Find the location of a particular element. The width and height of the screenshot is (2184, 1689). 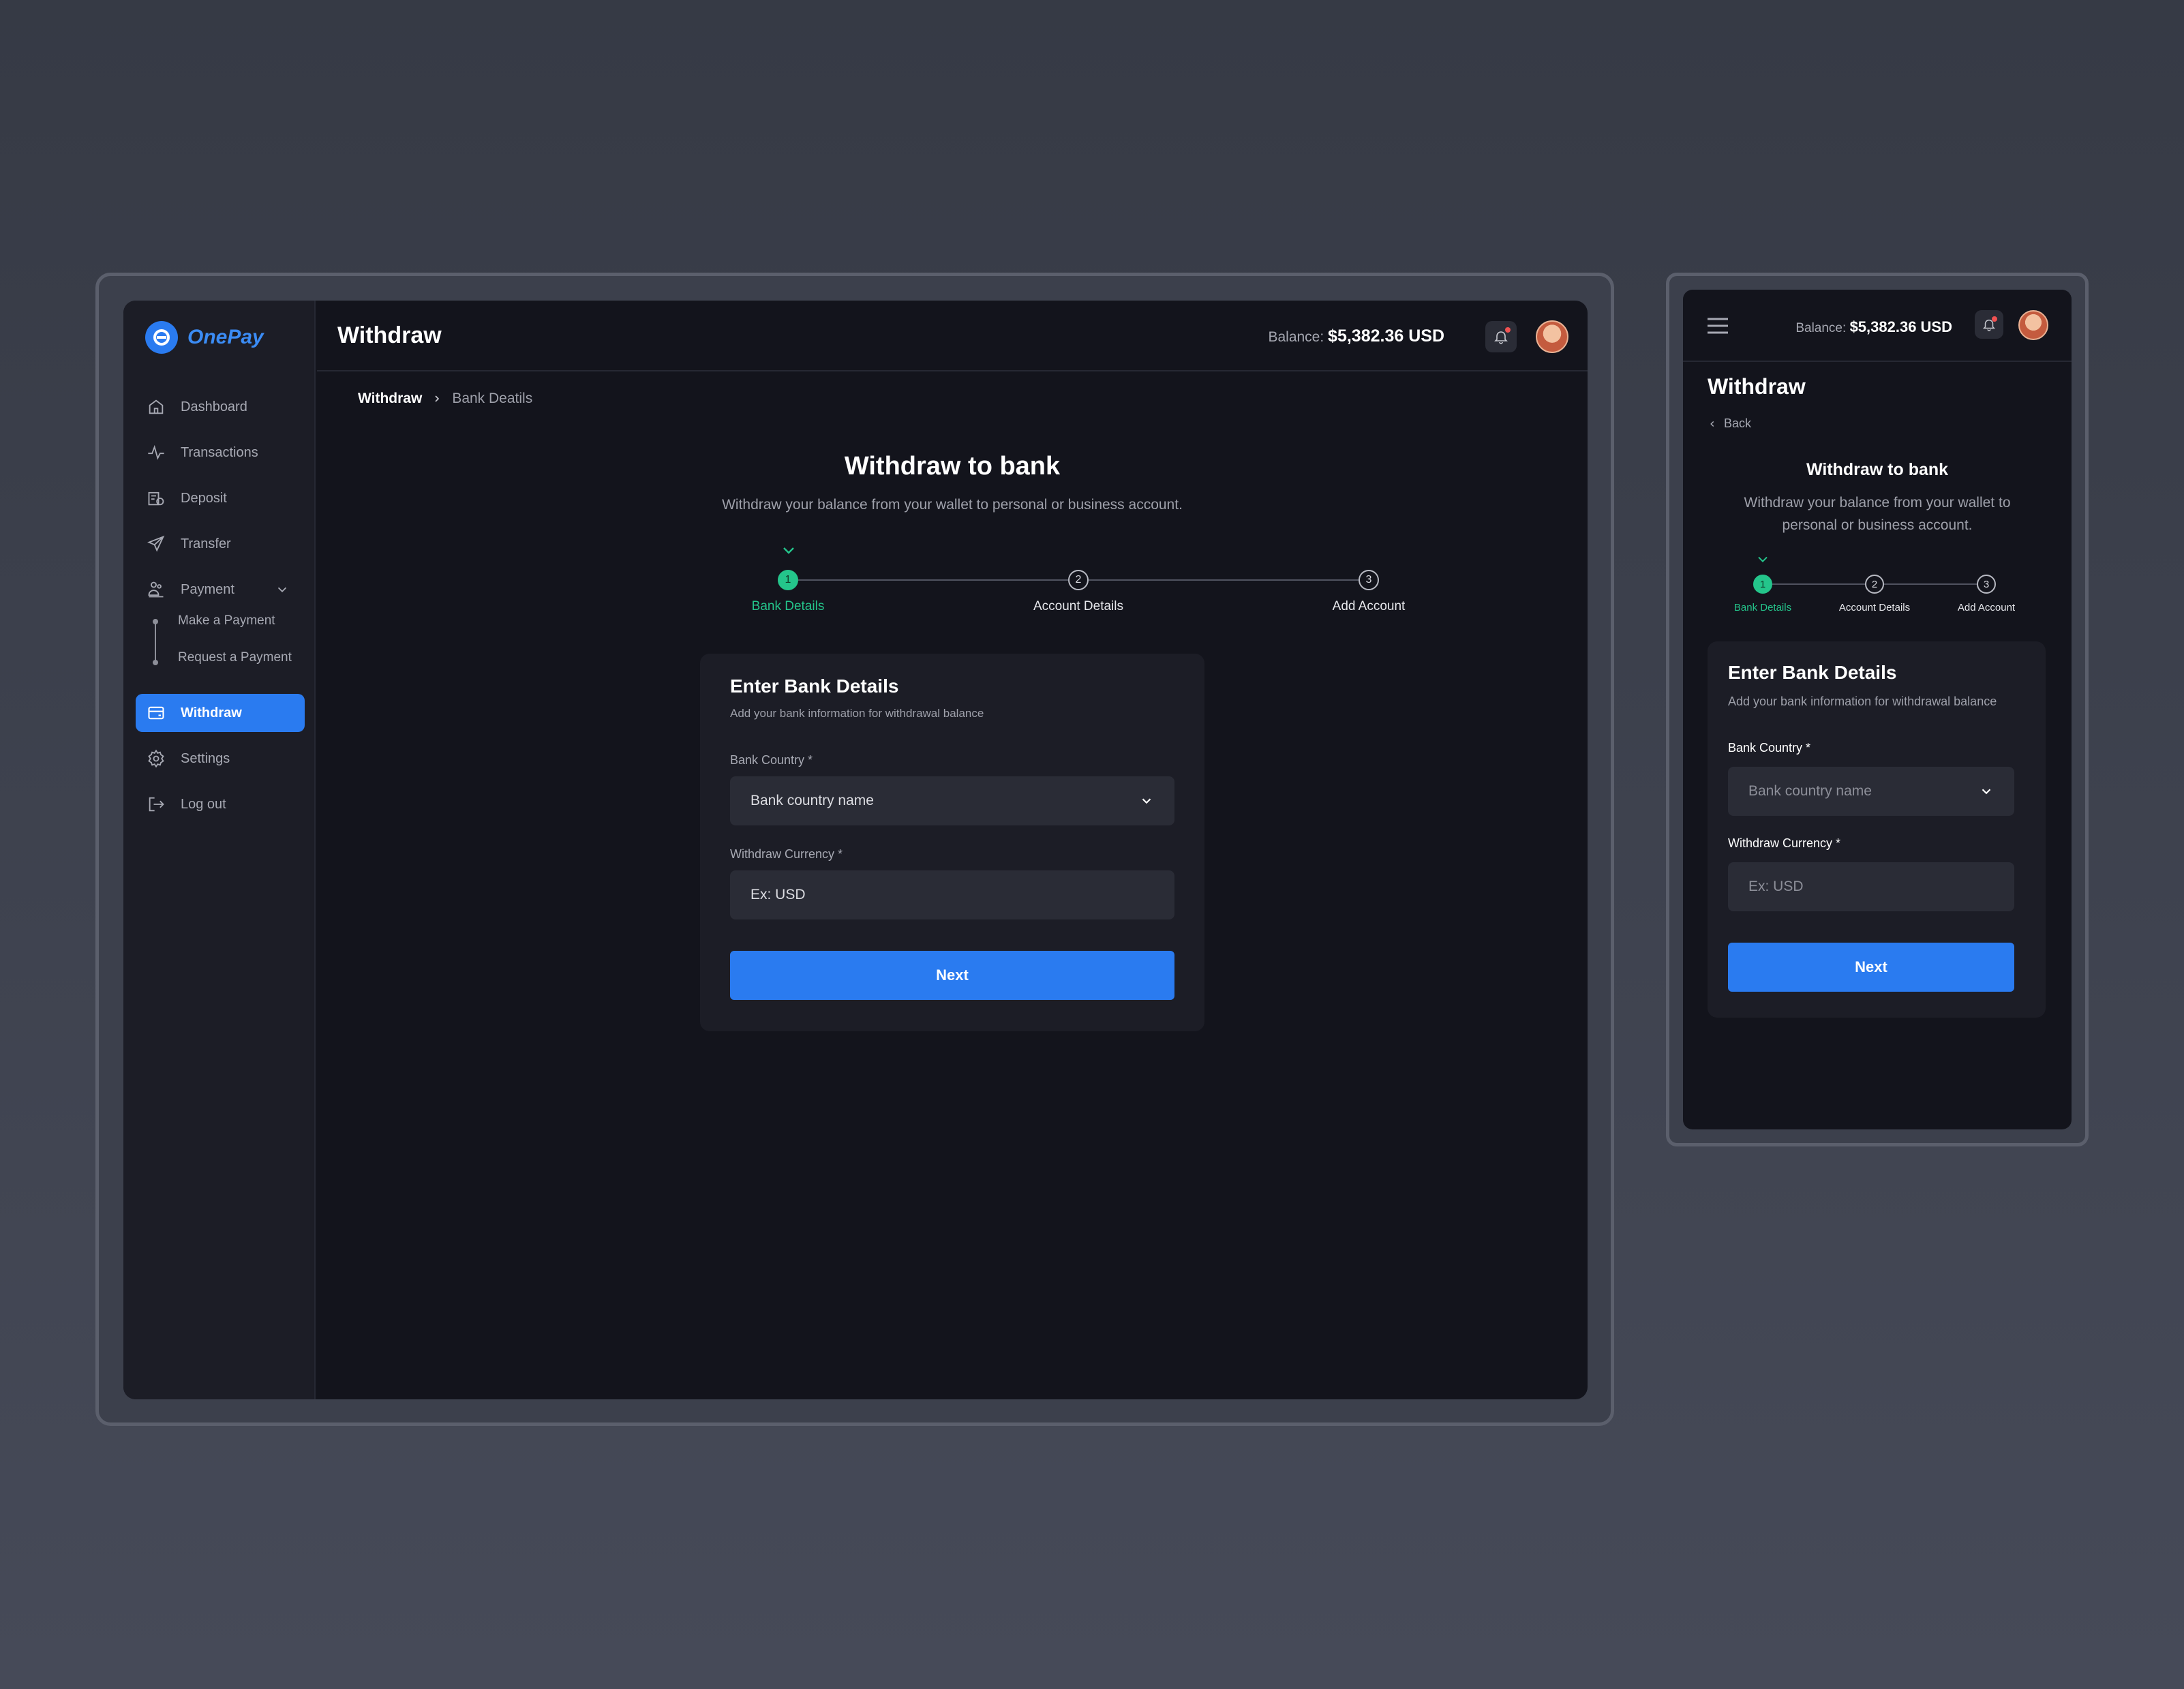

step-3-label: Add Account is located at coordinates (1369, 606).